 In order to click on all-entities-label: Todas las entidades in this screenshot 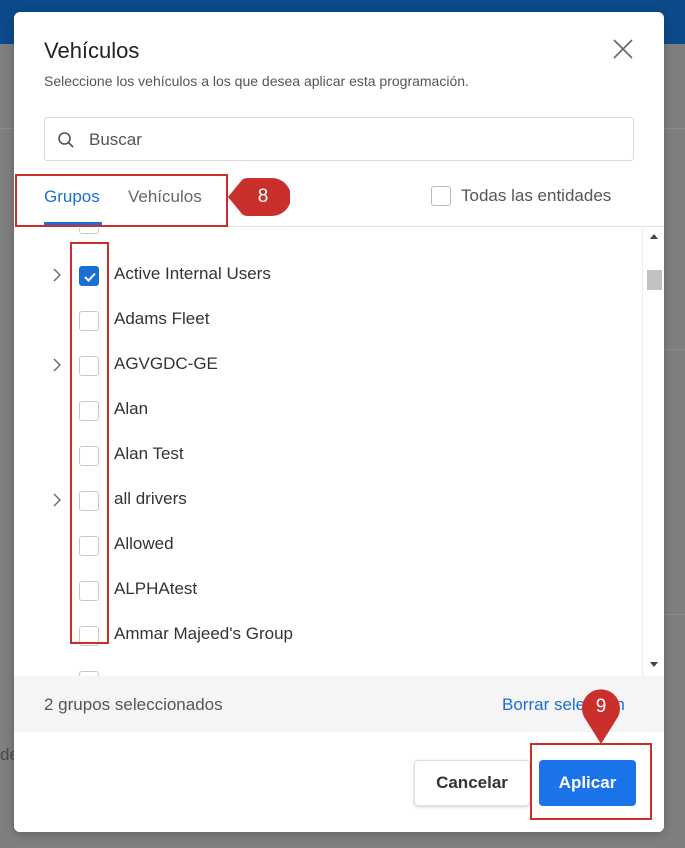, I will do `click(536, 195)`.